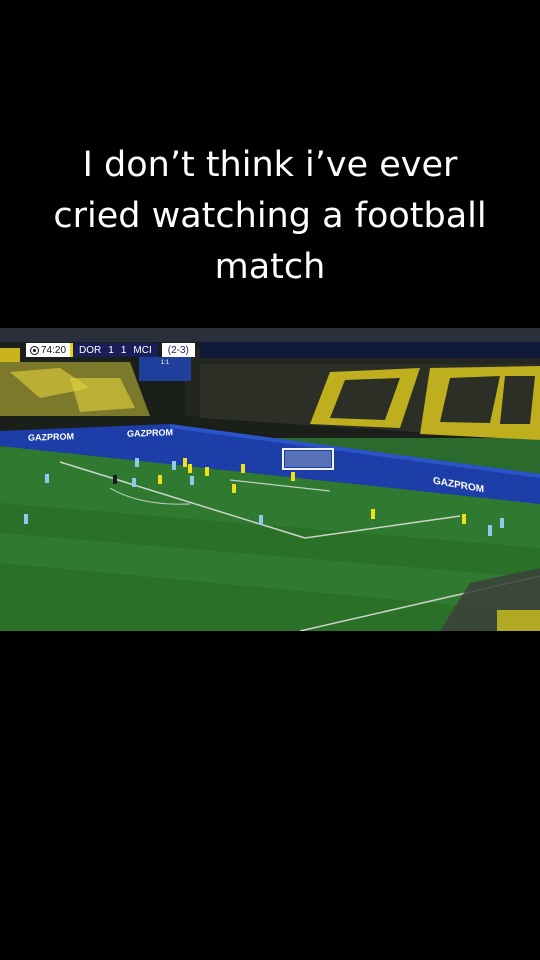 This screenshot has width=540, height=960. What do you see at coordinates (370, 350) in the screenshot?
I see `top-led-board` at bounding box center [370, 350].